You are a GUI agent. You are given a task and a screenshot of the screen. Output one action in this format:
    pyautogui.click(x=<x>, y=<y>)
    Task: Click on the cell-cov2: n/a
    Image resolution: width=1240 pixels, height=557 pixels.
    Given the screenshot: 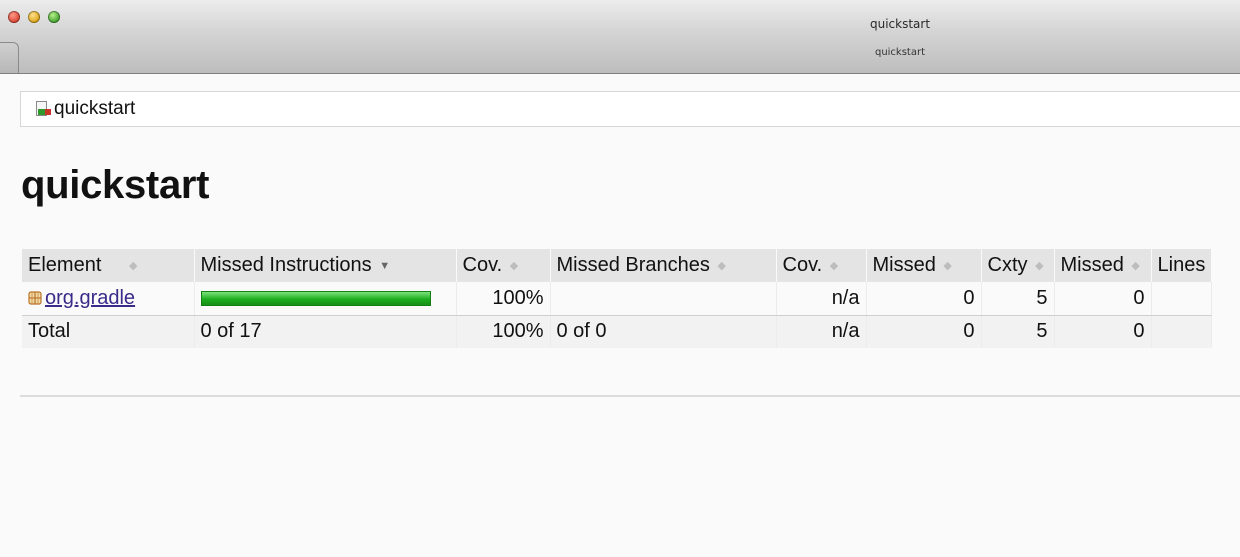 What is the action you would take?
    pyautogui.click(x=821, y=299)
    